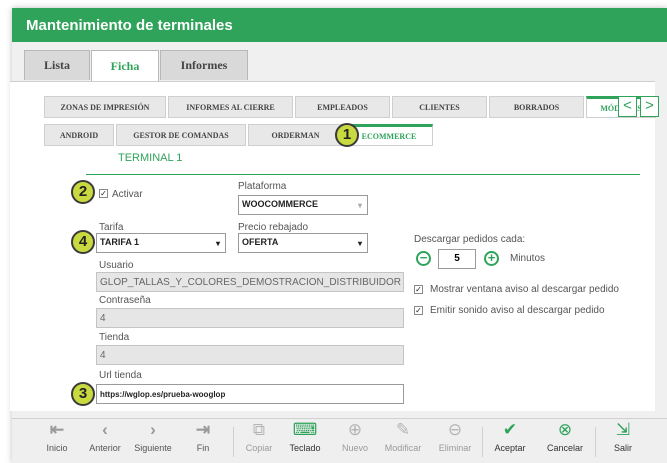  Describe the element at coordinates (153, 429) in the screenshot. I see `chevron-right-icon: ›` at that location.